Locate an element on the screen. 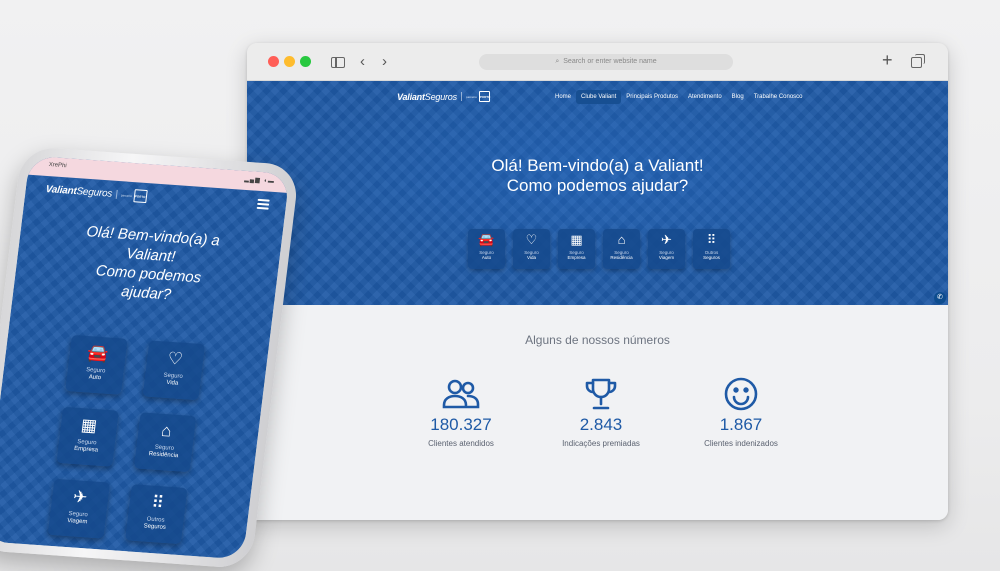 The width and height of the screenshot is (1000, 571). users-icon is located at coordinates (461, 394).